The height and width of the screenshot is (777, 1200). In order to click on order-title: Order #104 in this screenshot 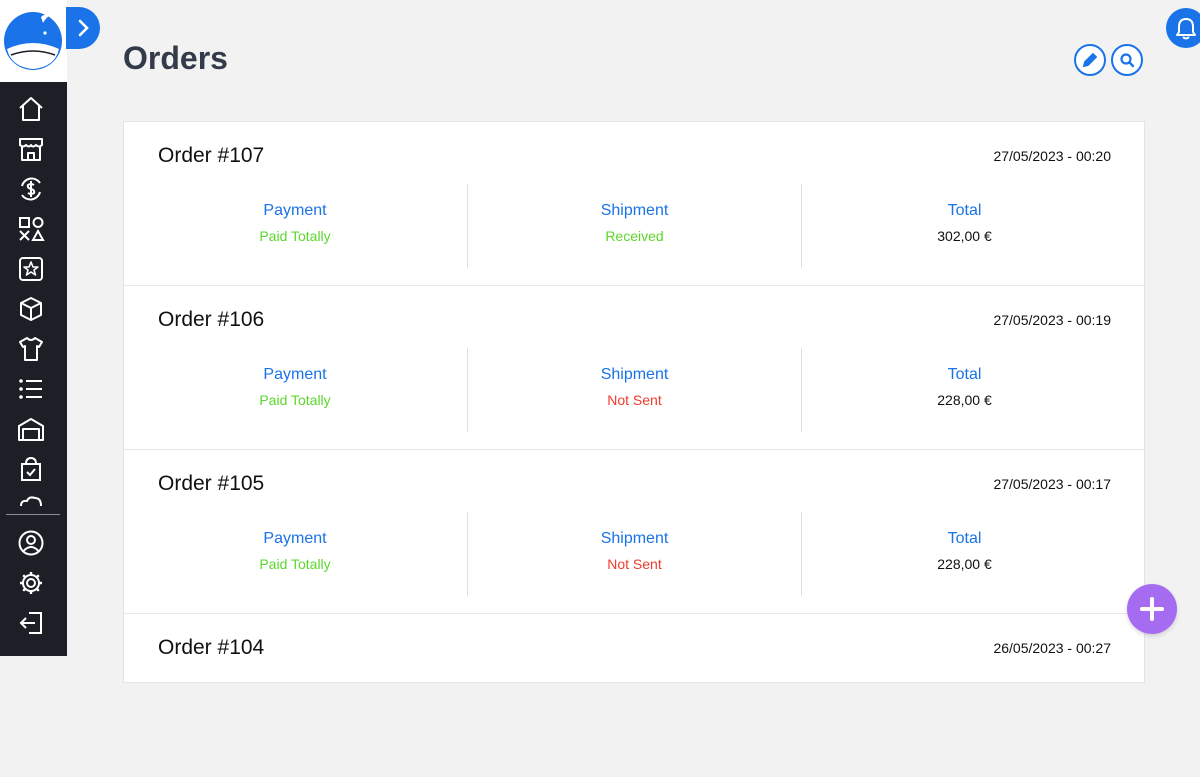, I will do `click(211, 647)`.